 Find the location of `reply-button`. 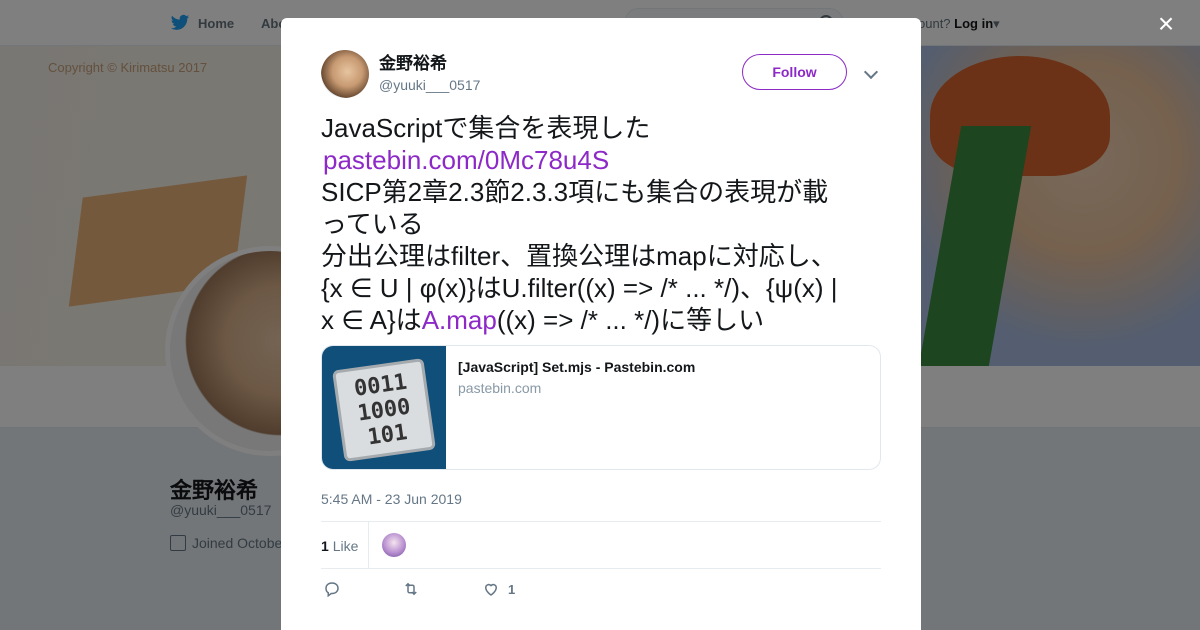

reply-button is located at coordinates (332, 589).